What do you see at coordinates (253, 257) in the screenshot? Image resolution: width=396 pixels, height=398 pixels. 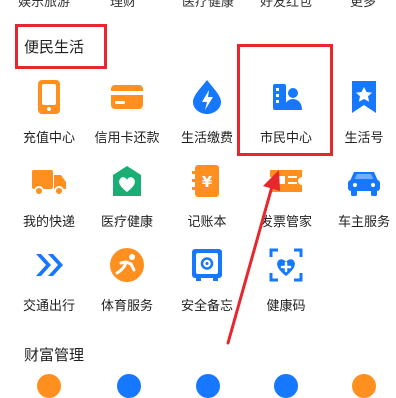 I see `annotation-arrow` at bounding box center [253, 257].